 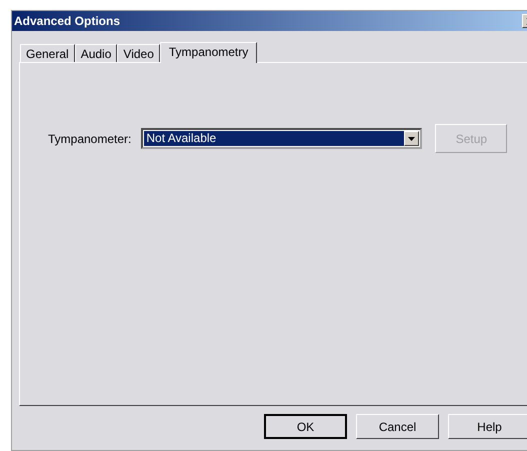 What do you see at coordinates (67, 21) in the screenshot?
I see `window-title: Advanced Options` at bounding box center [67, 21].